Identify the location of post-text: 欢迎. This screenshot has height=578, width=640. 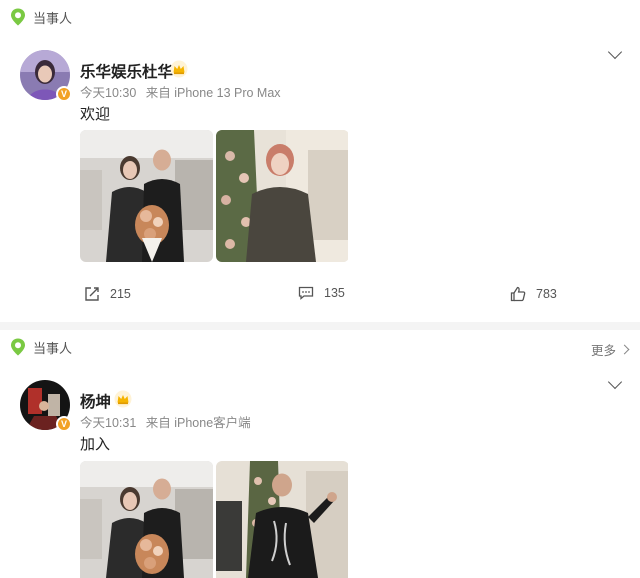
(95, 114).